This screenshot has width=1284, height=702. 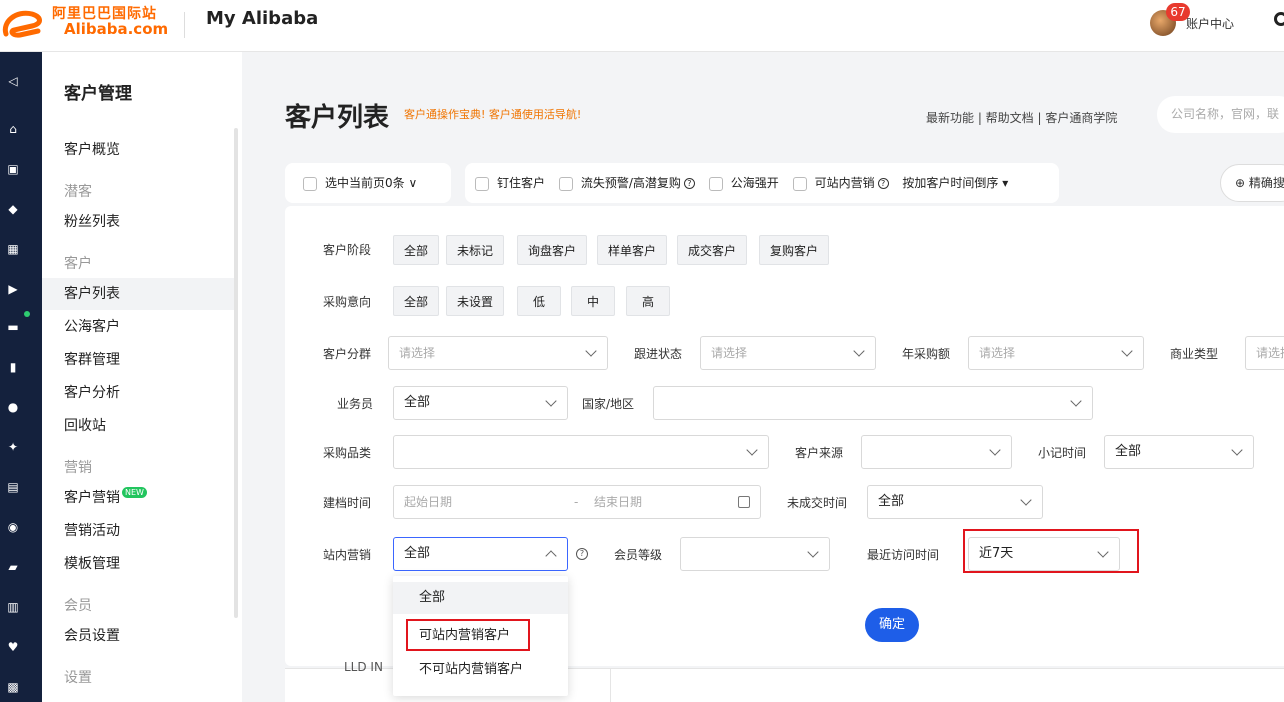 I want to click on store-icon: ▣, so click(x=13, y=169).